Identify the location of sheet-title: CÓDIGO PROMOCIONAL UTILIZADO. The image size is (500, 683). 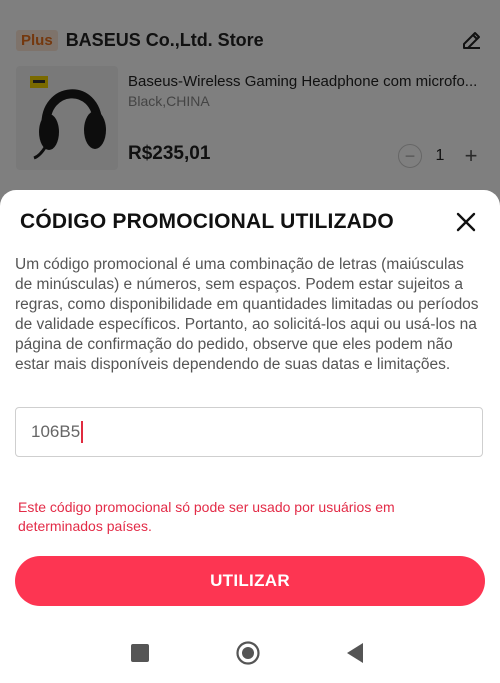
(207, 221).